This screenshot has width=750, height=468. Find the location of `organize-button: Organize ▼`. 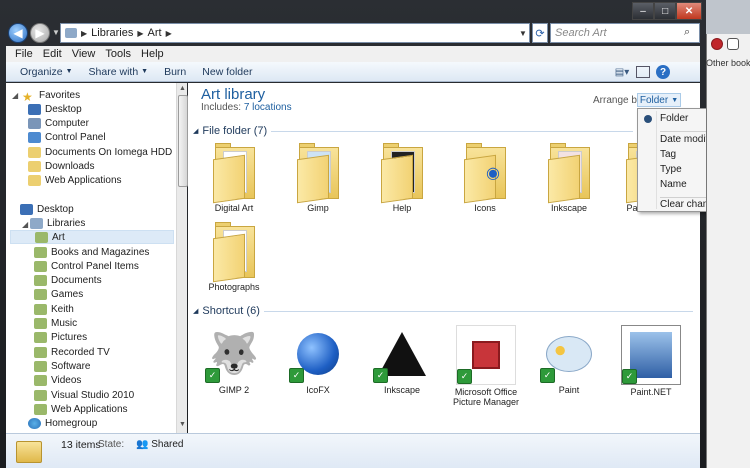

organize-button: Organize ▼ is located at coordinates (46, 72).